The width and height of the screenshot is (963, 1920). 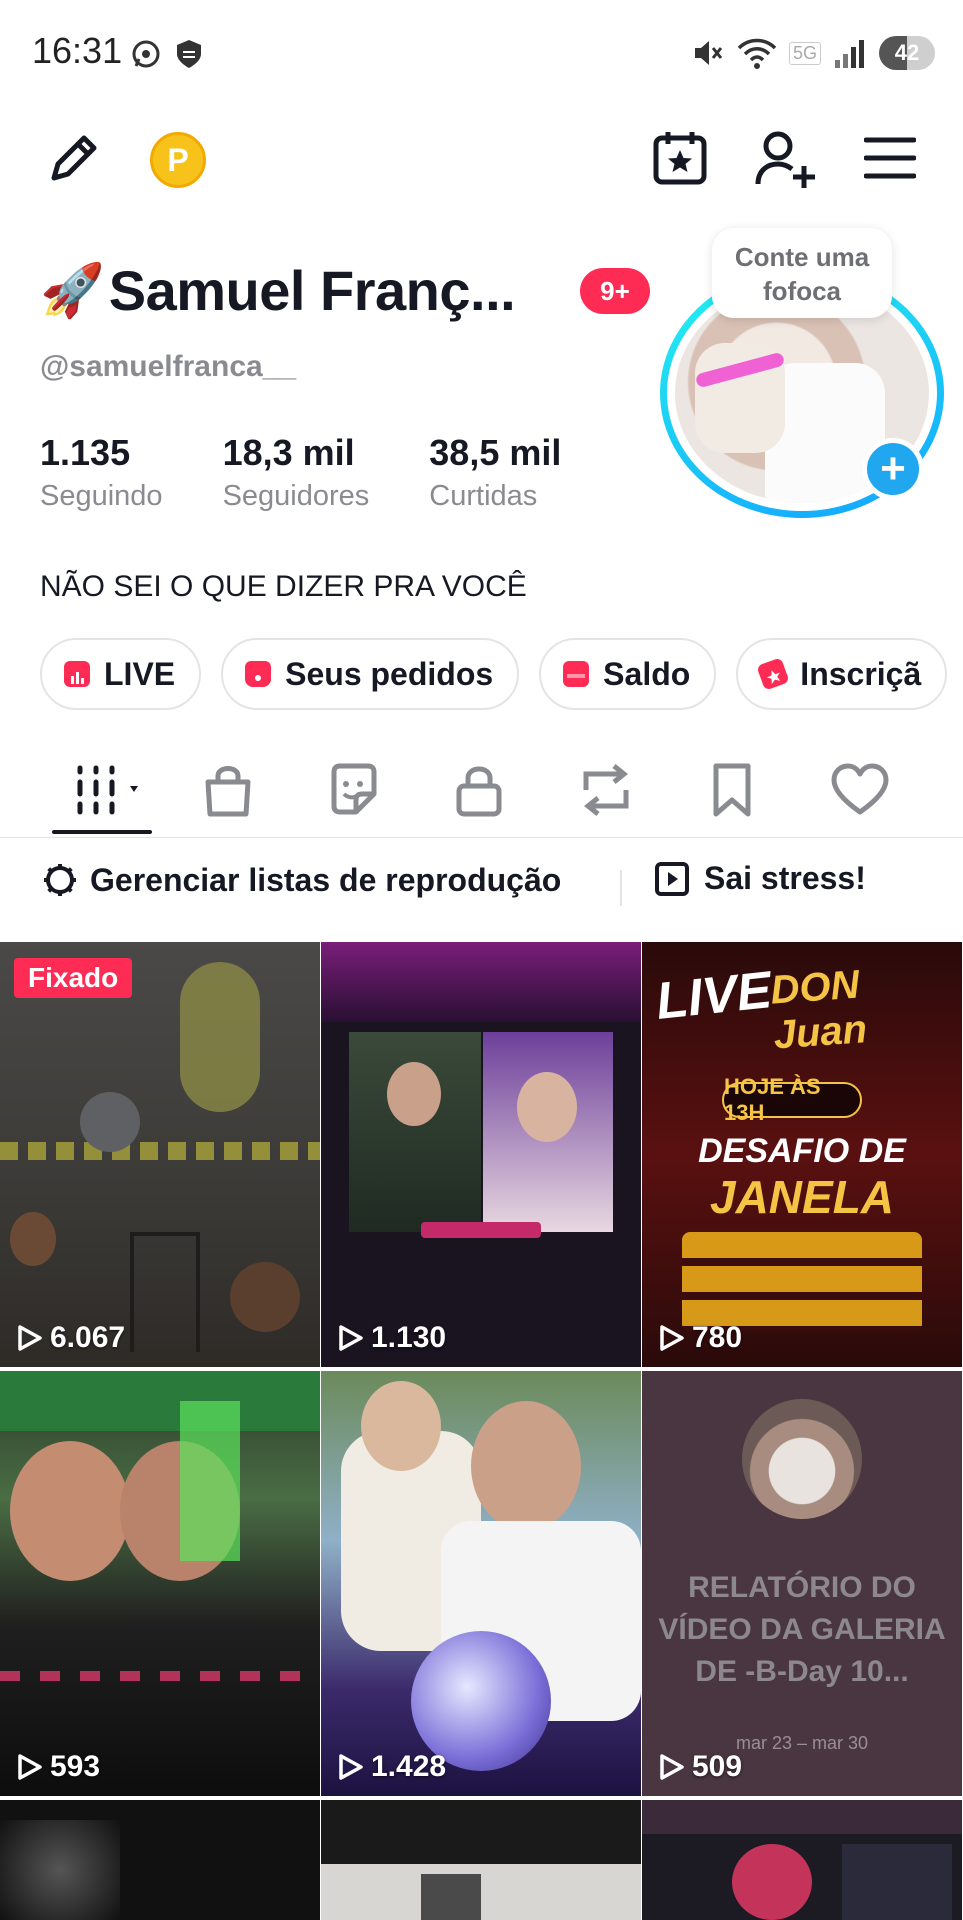 What do you see at coordinates (849, 54) in the screenshot?
I see `signal-icon` at bounding box center [849, 54].